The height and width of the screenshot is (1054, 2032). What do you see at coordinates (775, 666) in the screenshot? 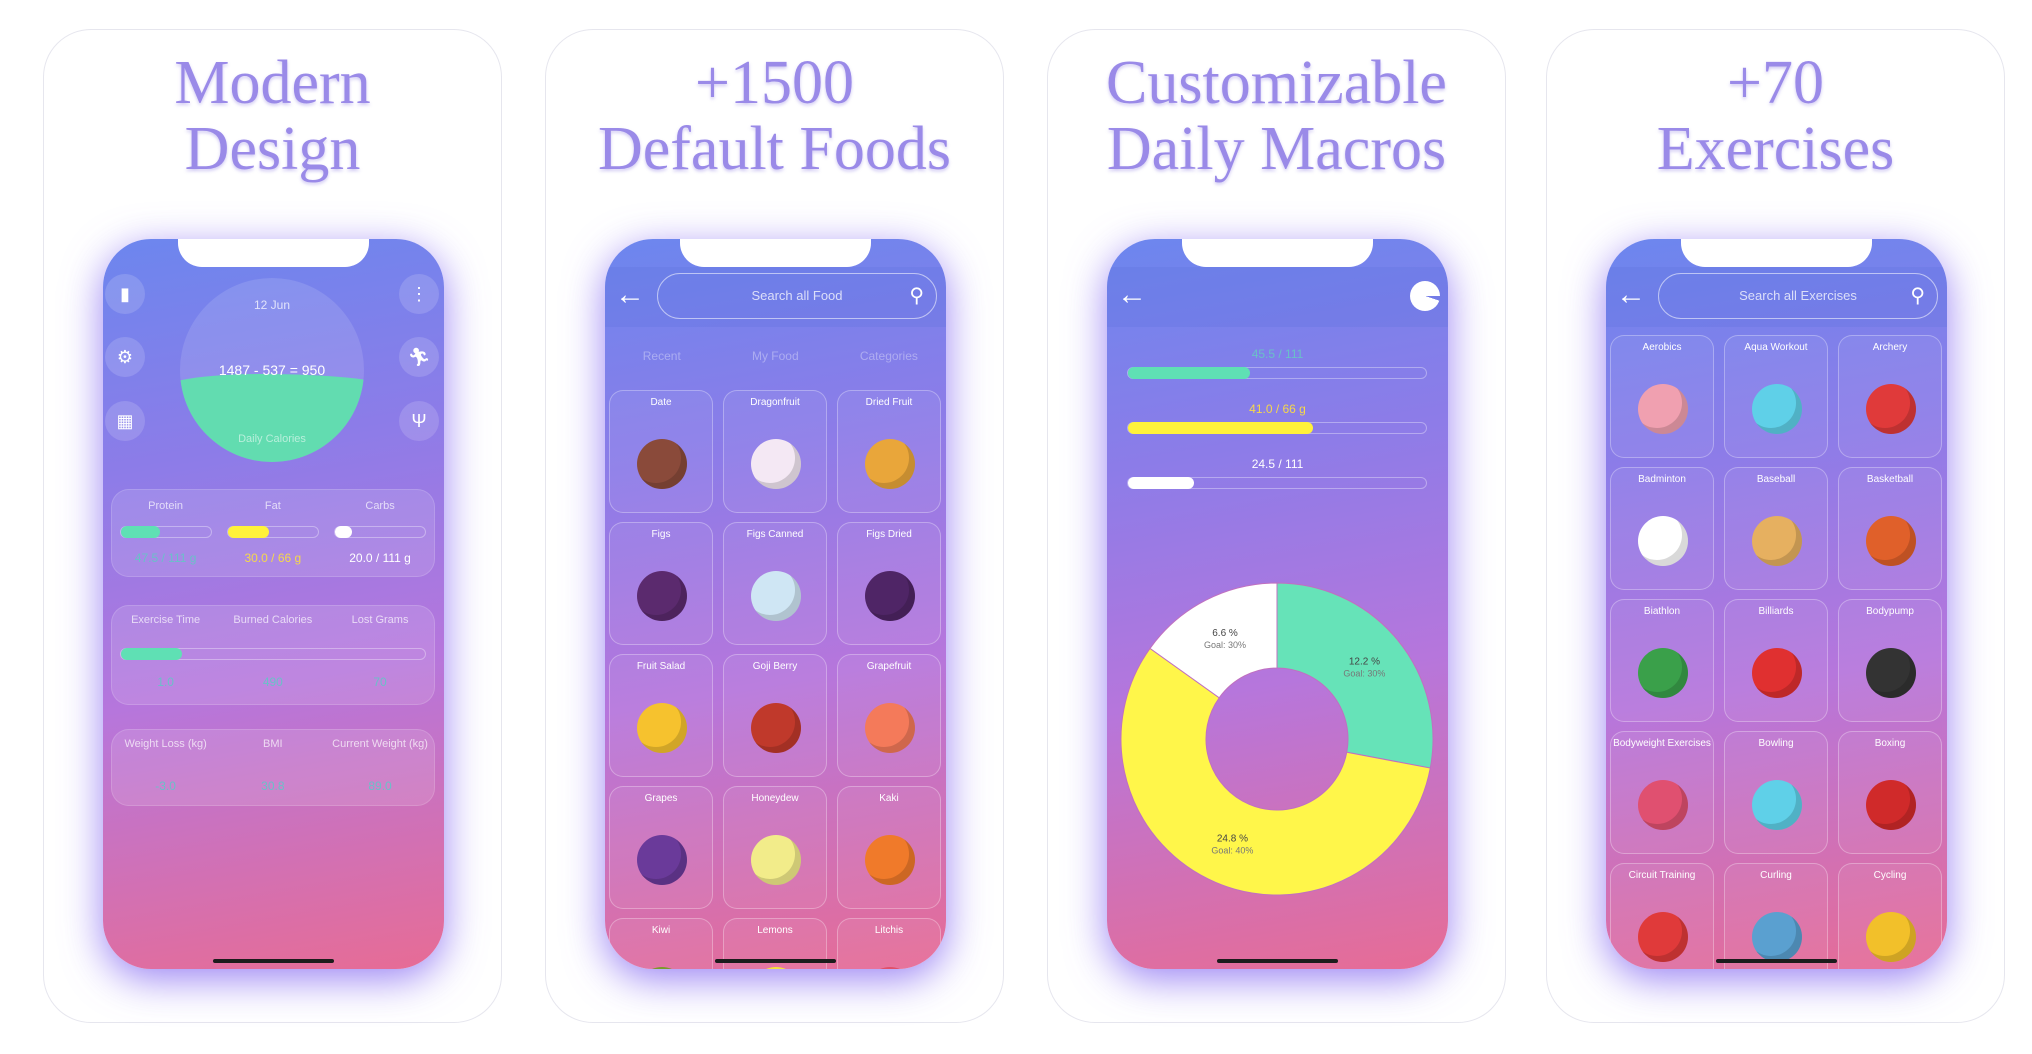
I see `tile-label: Goji Berry` at bounding box center [775, 666].